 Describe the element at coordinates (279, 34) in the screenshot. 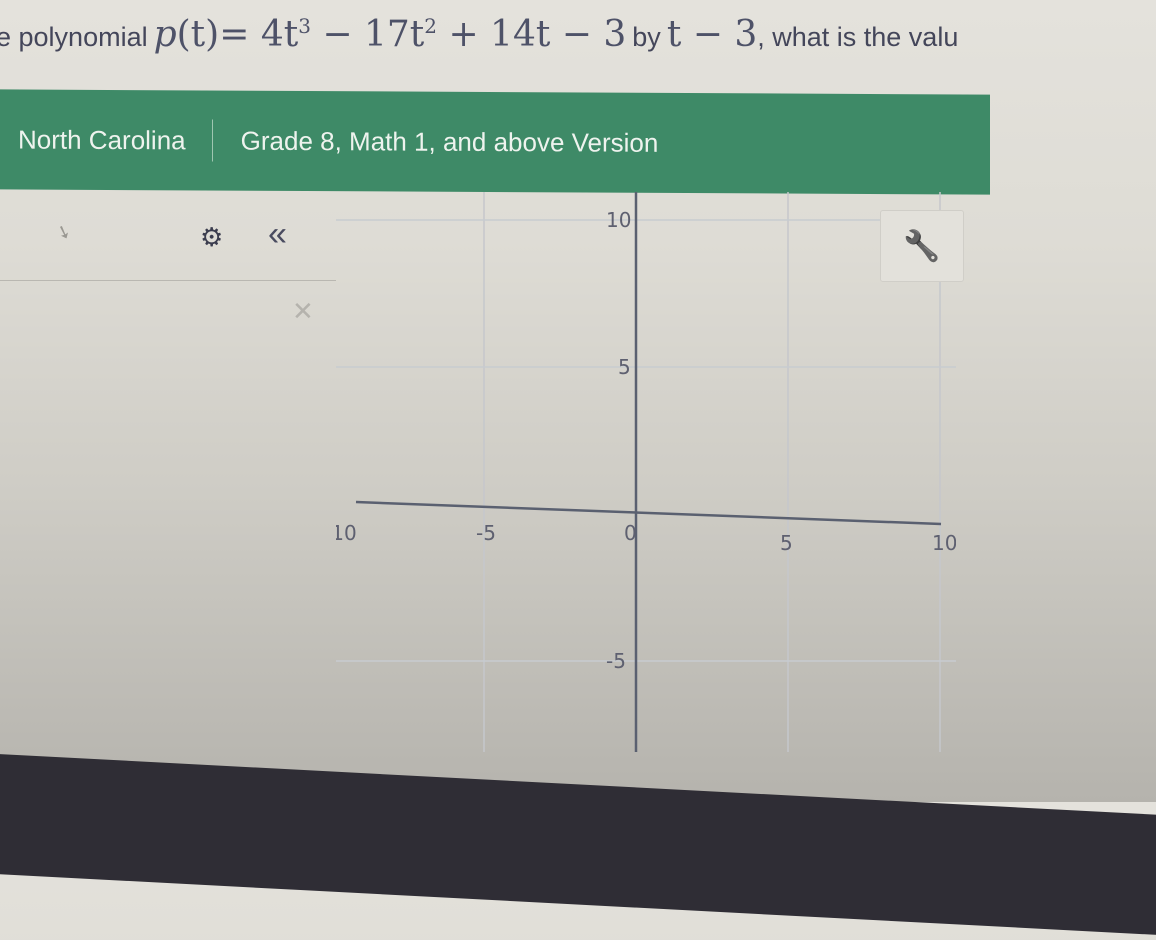

I see `term-cubic: 4t` at that location.